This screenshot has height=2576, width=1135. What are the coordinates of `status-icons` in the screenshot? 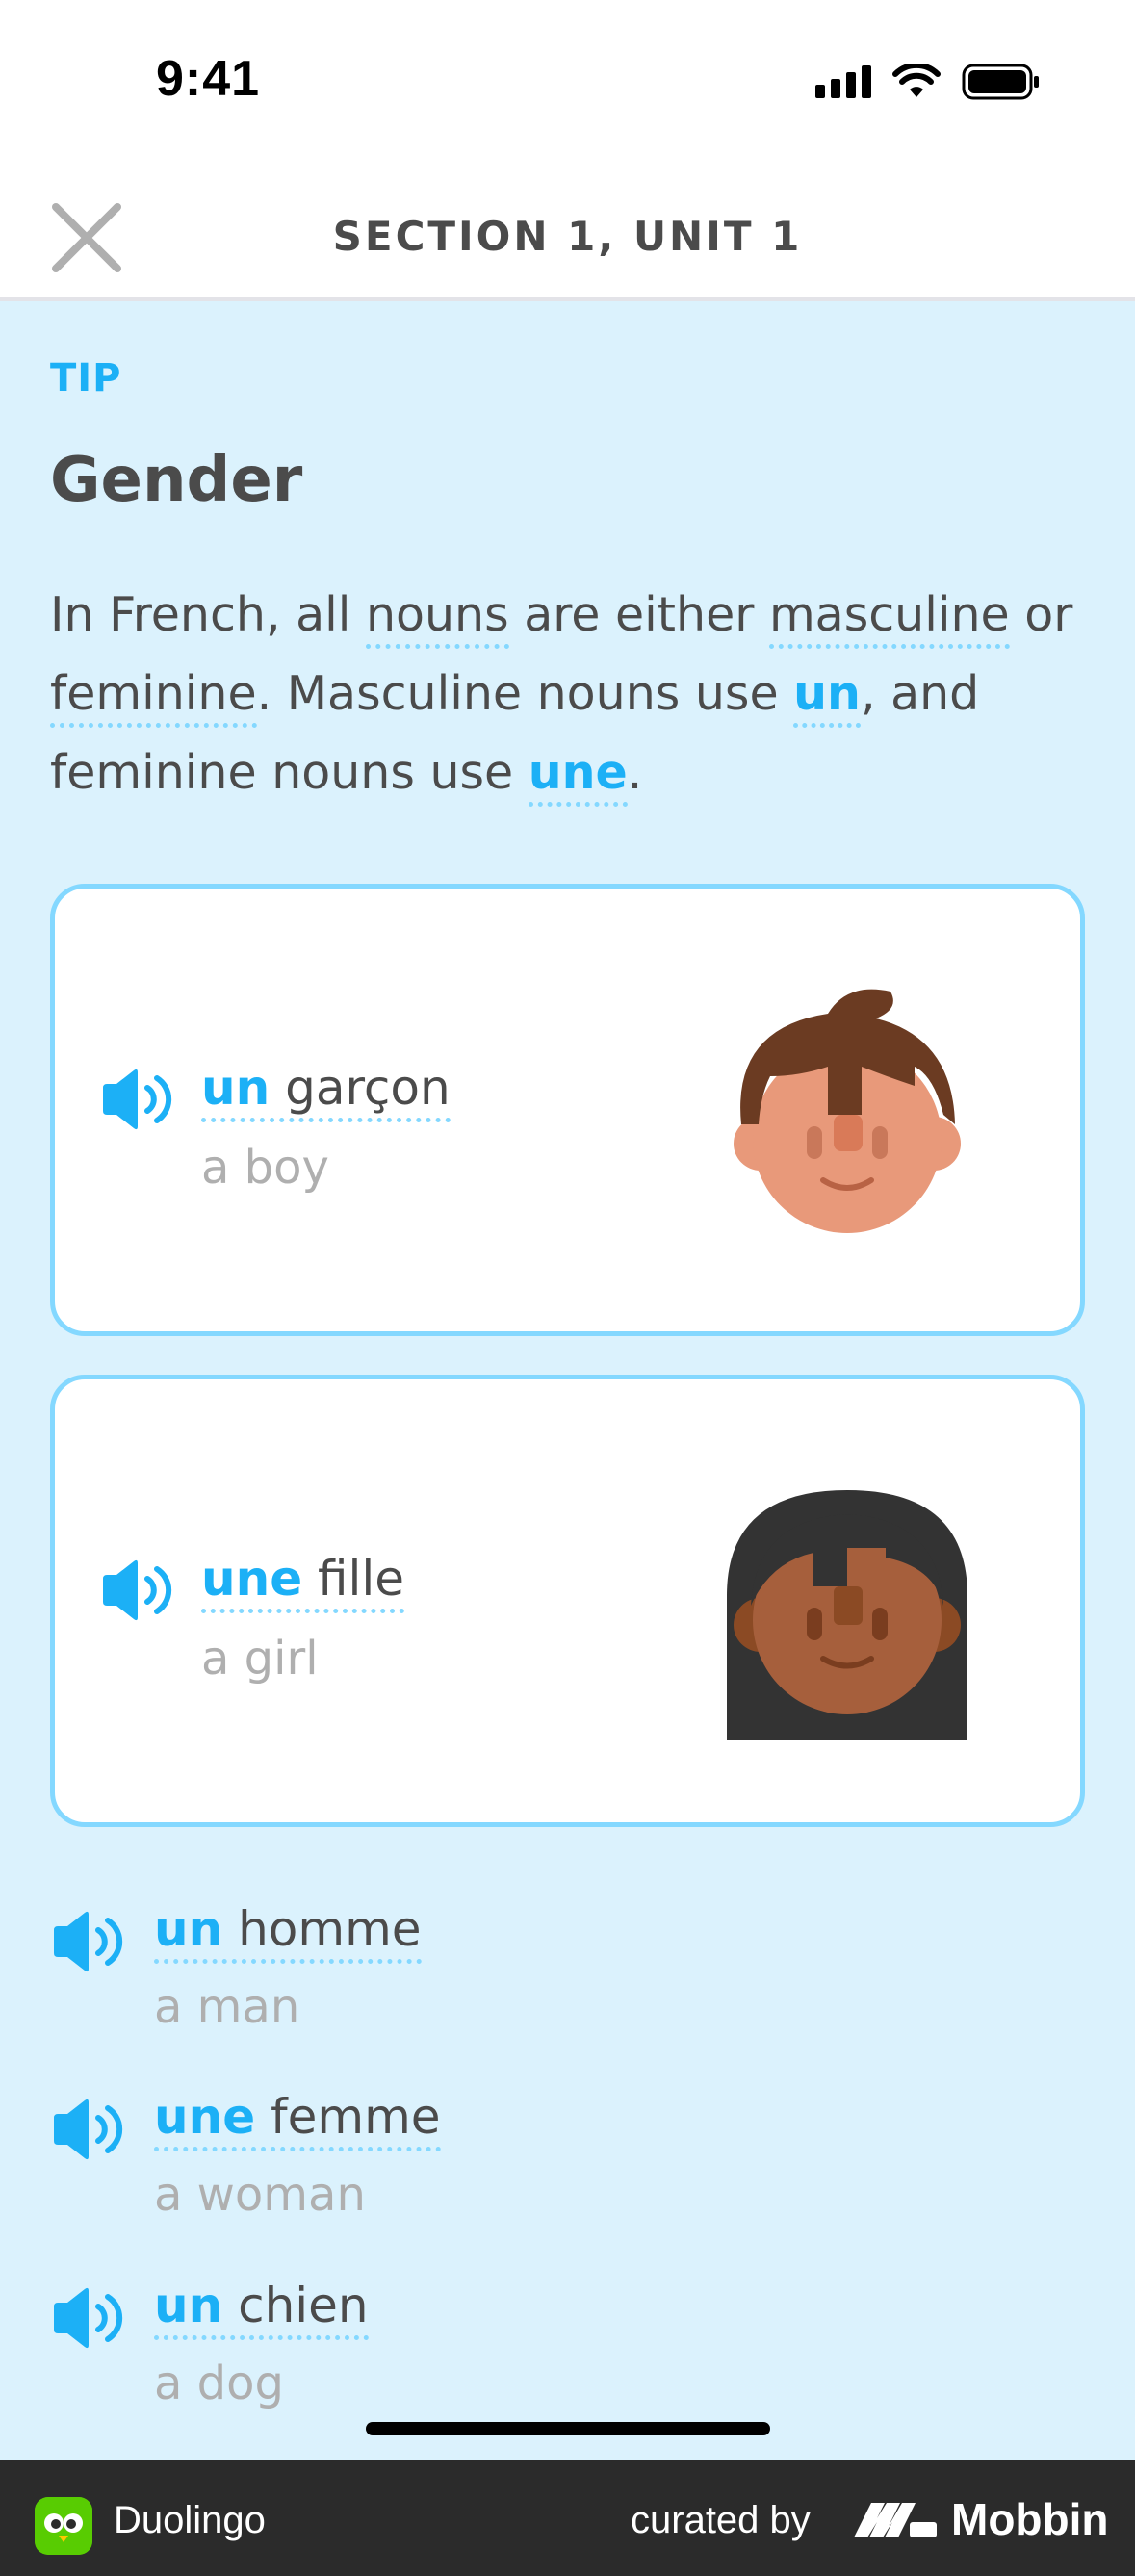 It's located at (928, 82).